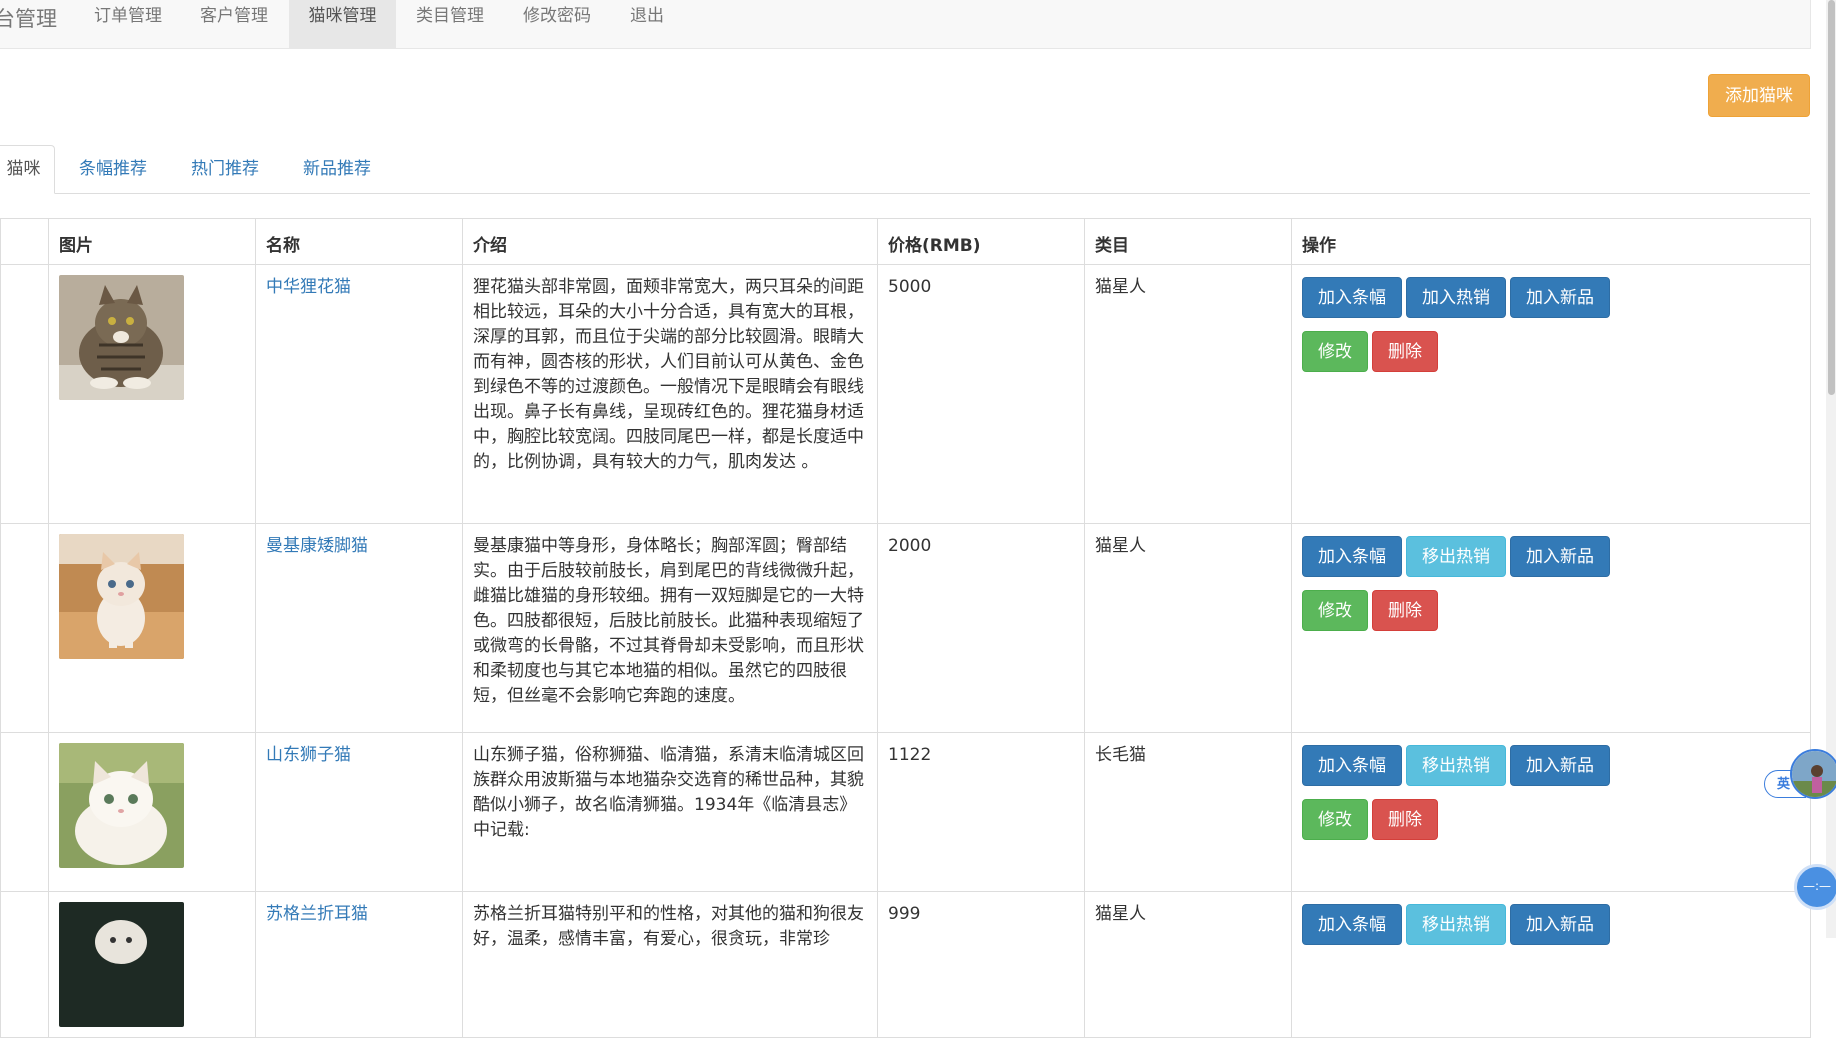 Image resolution: width=1836 pixels, height=1038 pixels. I want to click on tab-hot: 热门推荐, so click(225, 169).